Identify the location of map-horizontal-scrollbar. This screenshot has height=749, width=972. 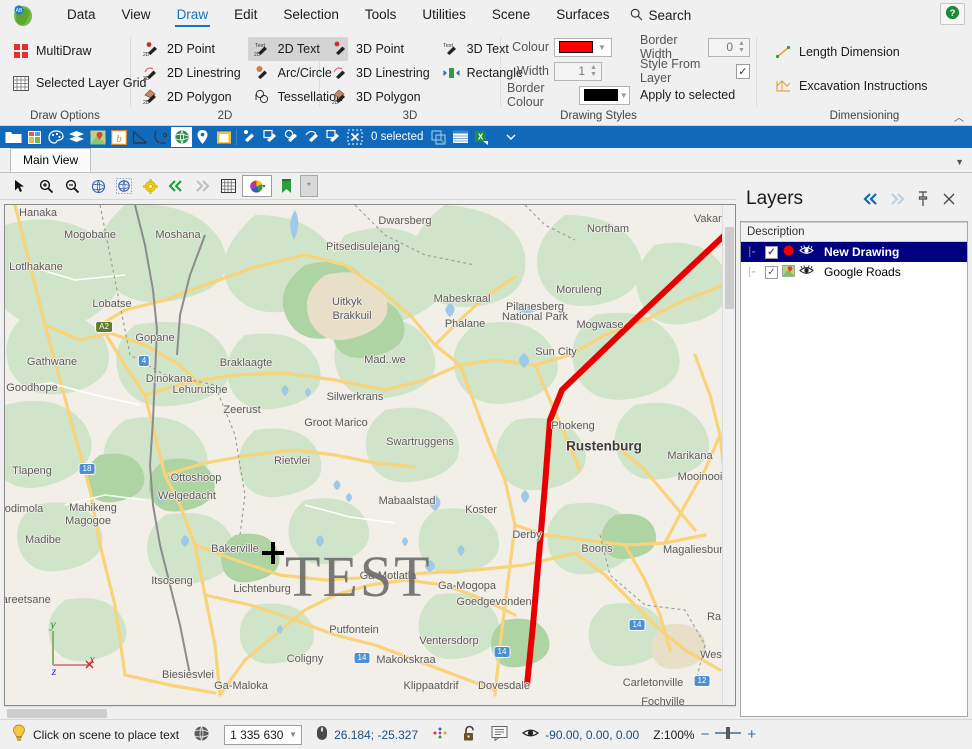
(370, 712).